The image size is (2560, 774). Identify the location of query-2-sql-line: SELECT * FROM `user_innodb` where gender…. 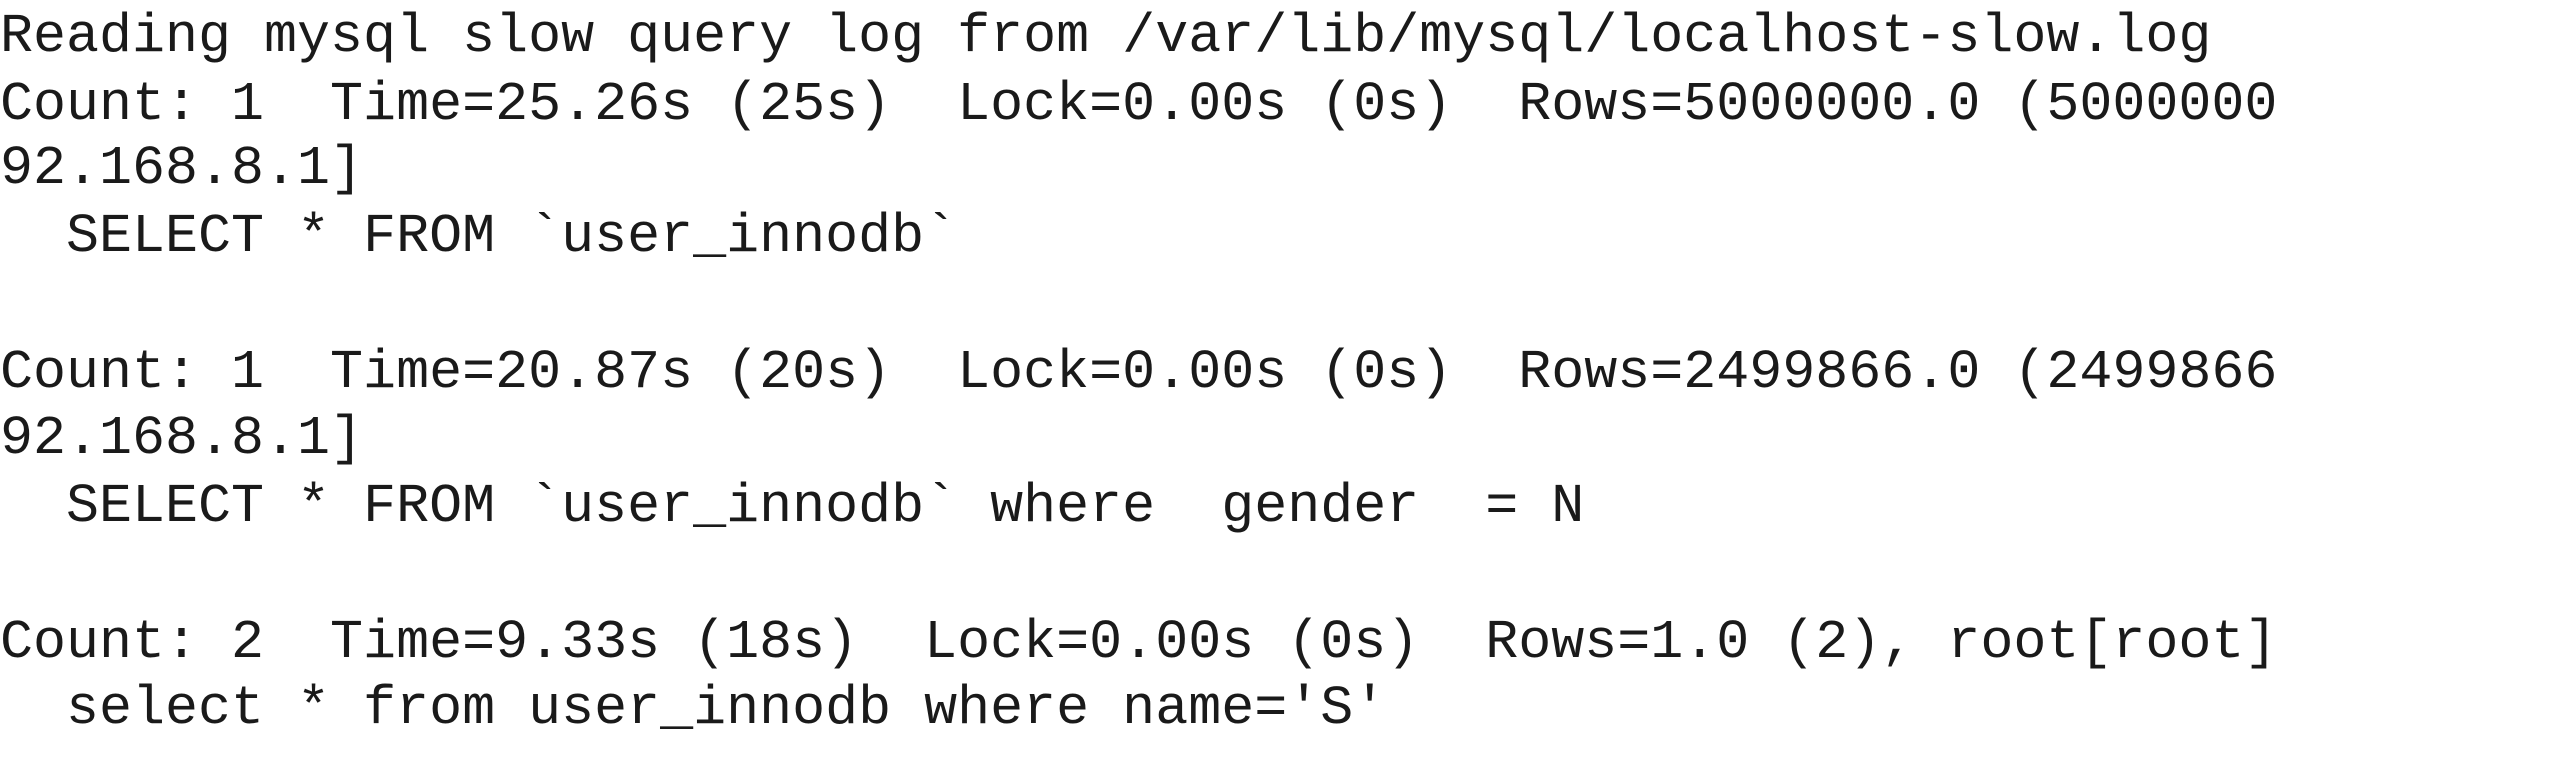
(792, 506).